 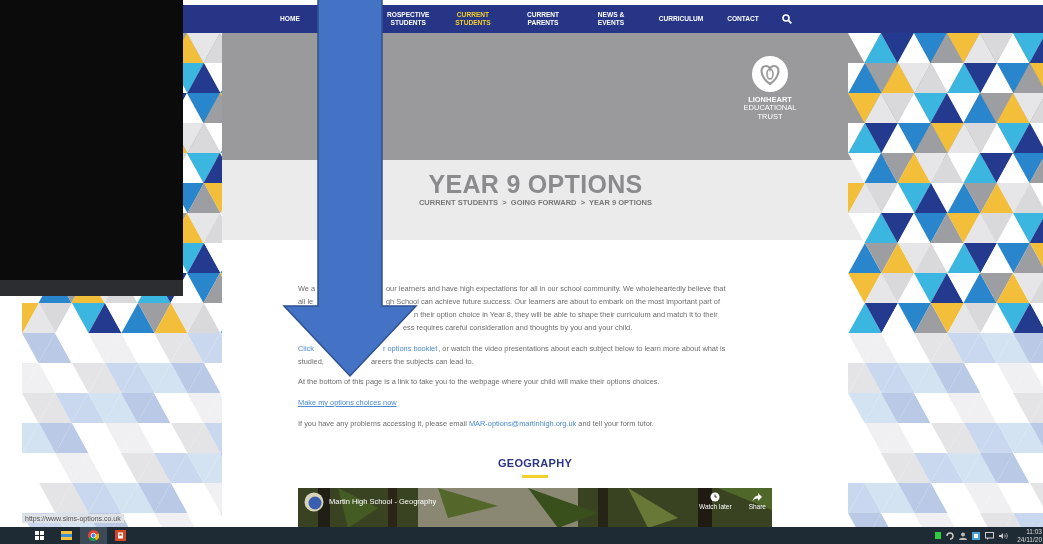 I want to click on network-icon, so click(x=976, y=535).